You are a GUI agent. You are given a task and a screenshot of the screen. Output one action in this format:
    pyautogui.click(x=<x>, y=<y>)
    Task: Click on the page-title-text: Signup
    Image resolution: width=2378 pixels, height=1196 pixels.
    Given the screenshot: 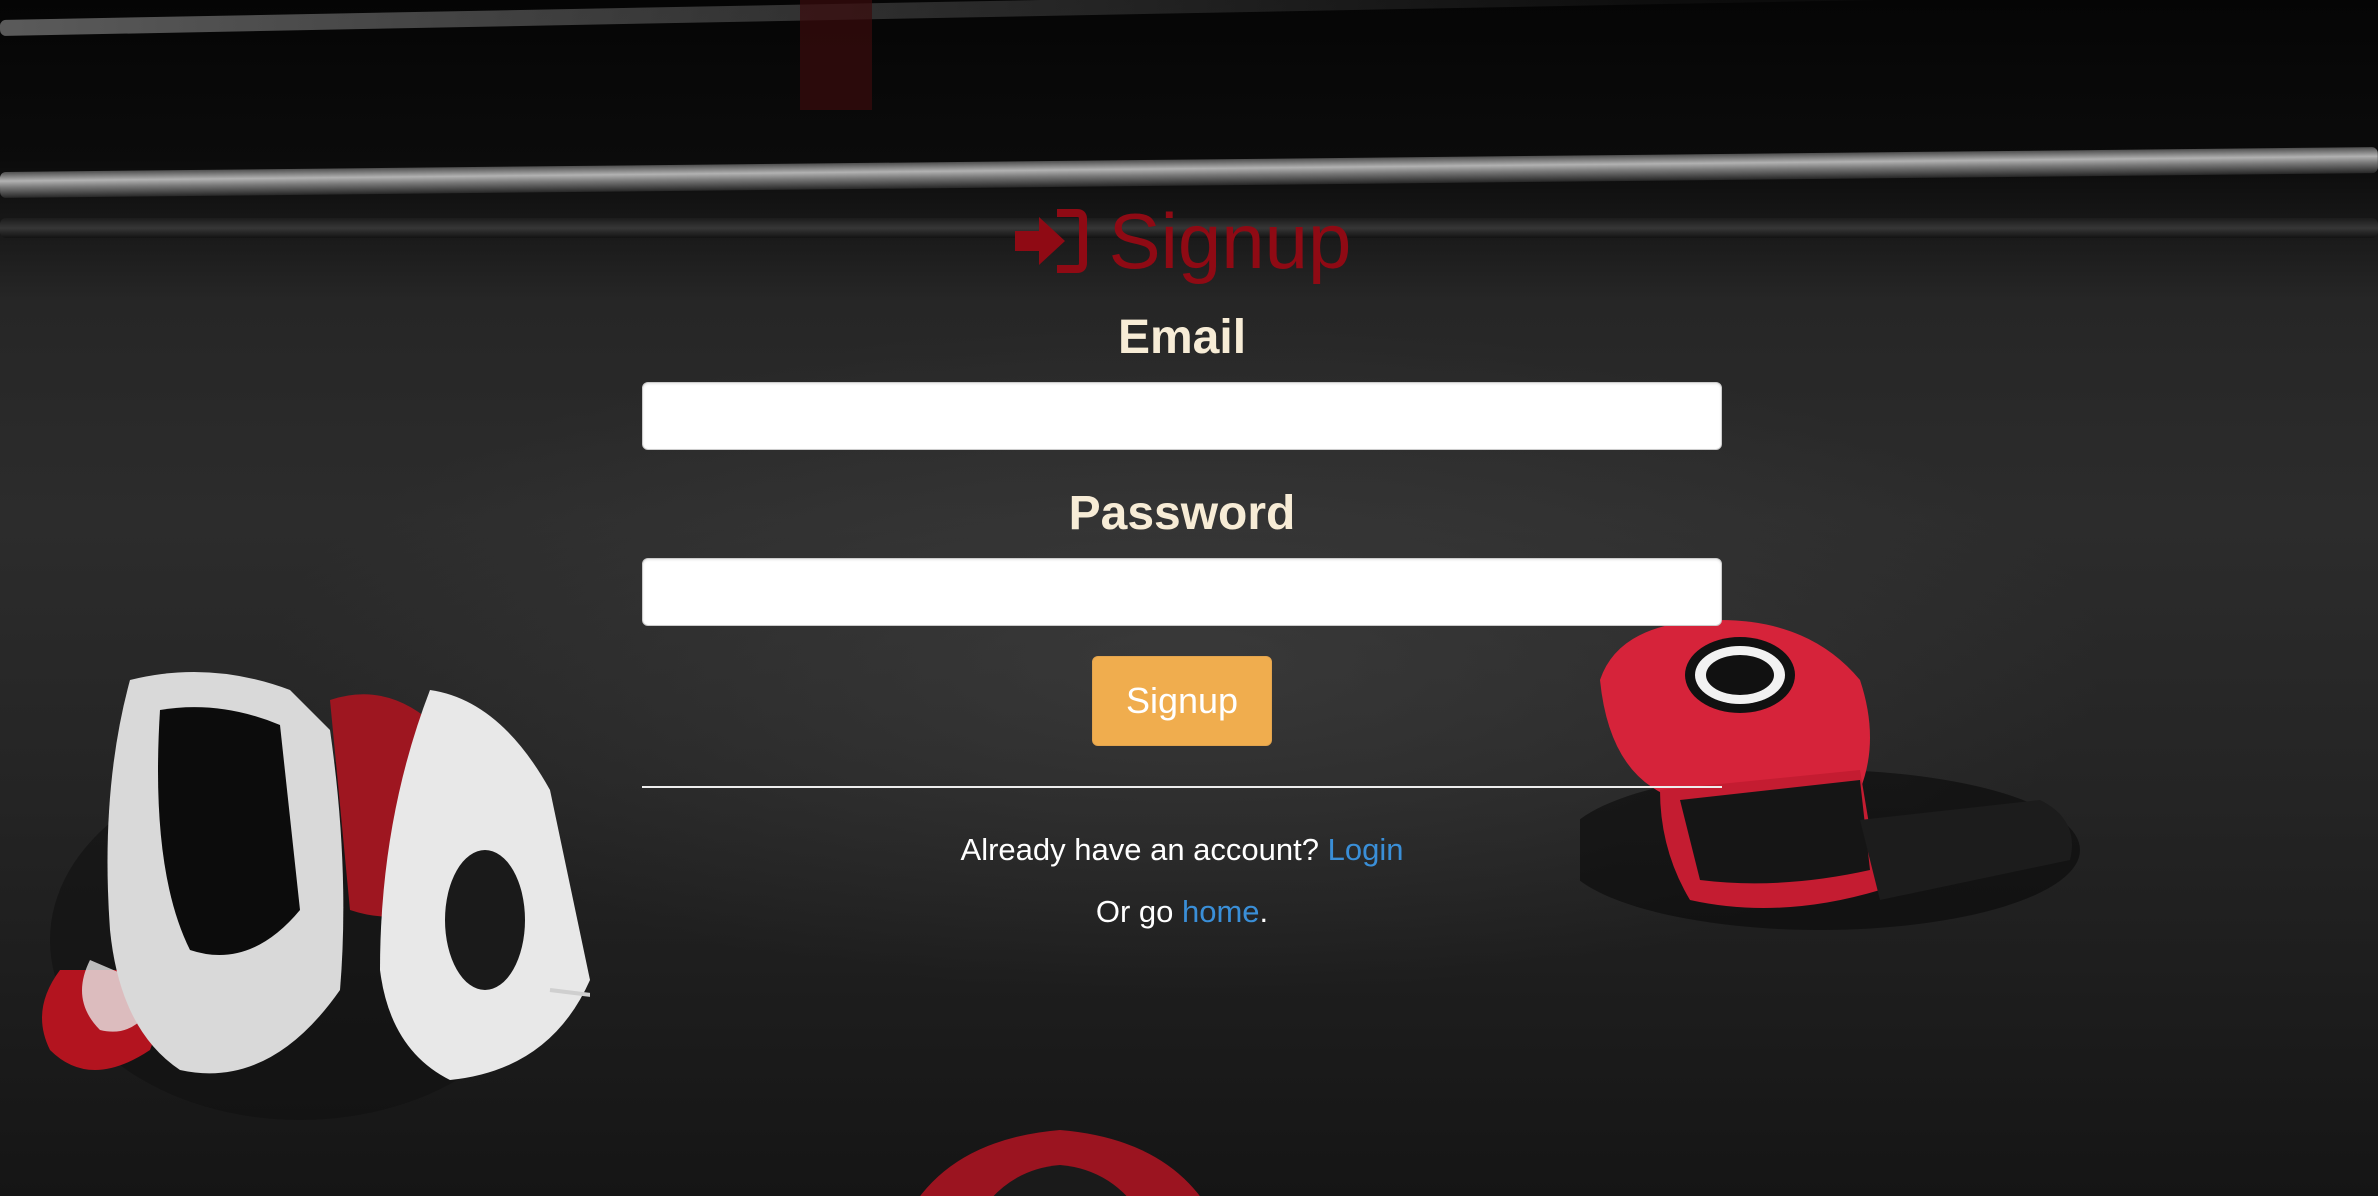 What is the action you would take?
    pyautogui.click(x=1230, y=241)
    